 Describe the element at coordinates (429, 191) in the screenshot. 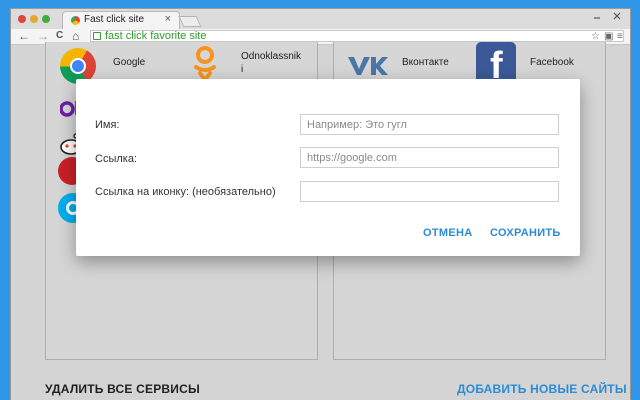

I see `icon-url-input` at that location.